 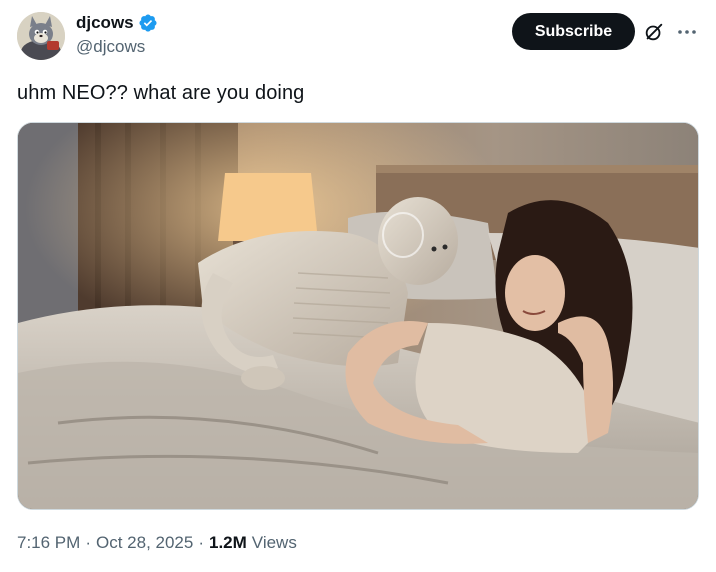 I want to click on subscribe-button: Subscribe, so click(x=573, y=31).